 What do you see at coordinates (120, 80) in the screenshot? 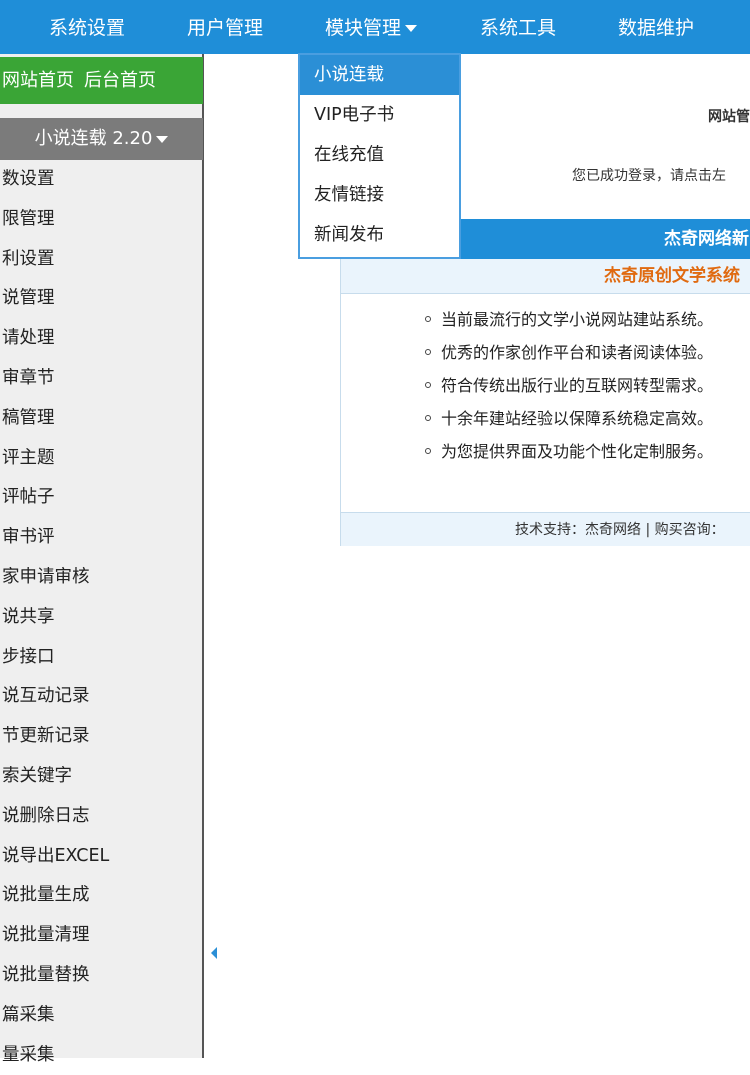
I see `admin-home-link: 后台首页` at bounding box center [120, 80].